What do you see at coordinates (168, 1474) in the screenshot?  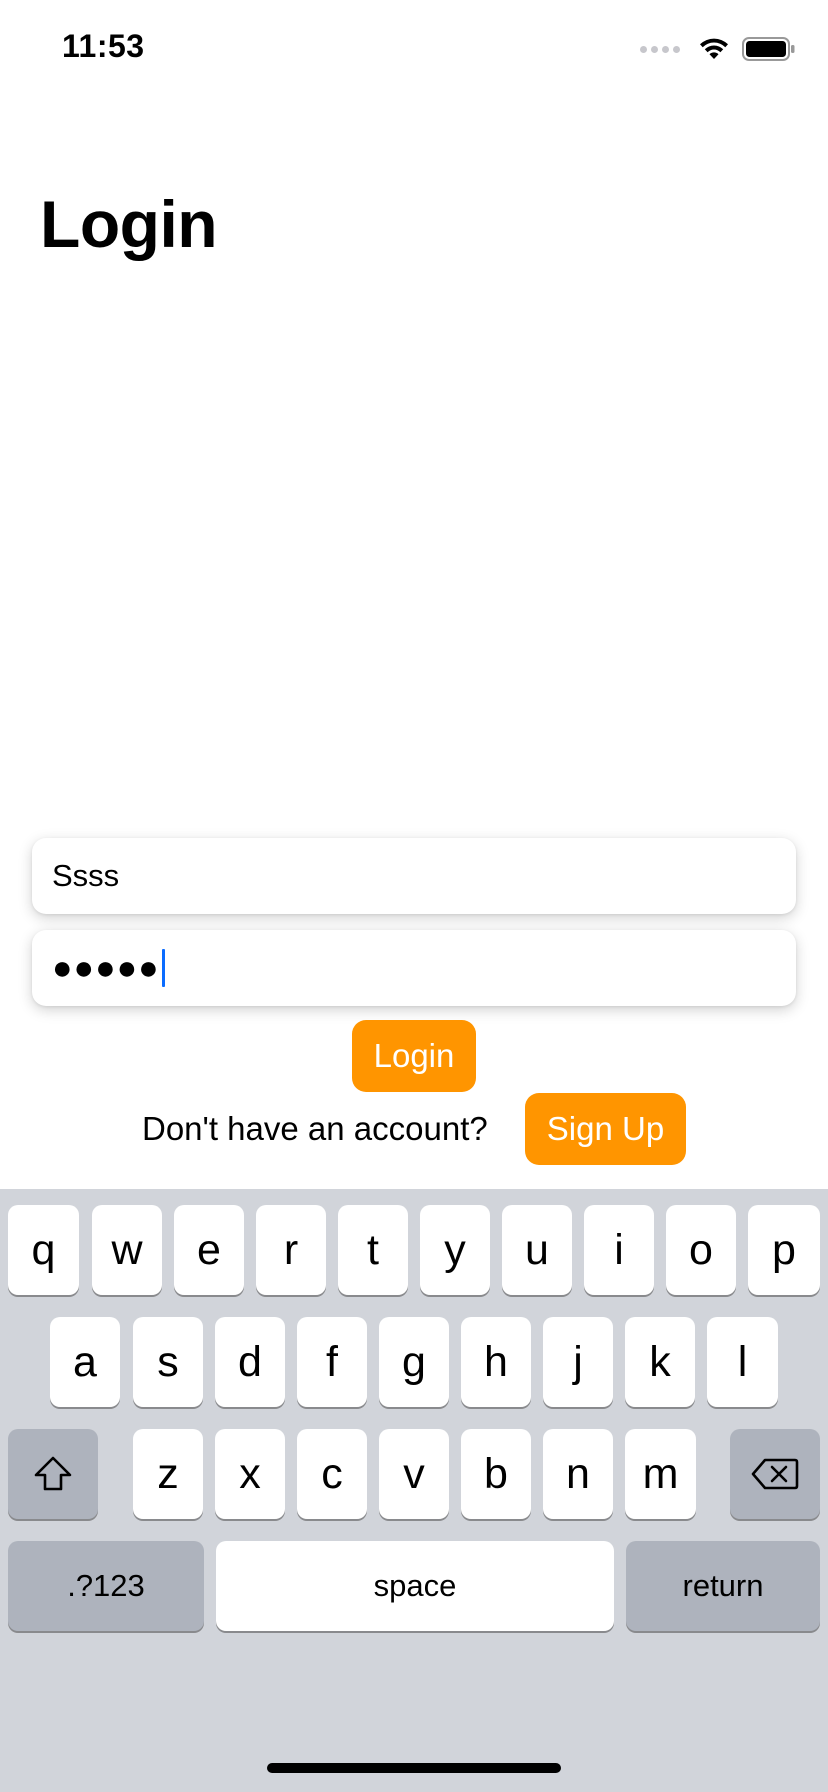 I see `key-z: z` at bounding box center [168, 1474].